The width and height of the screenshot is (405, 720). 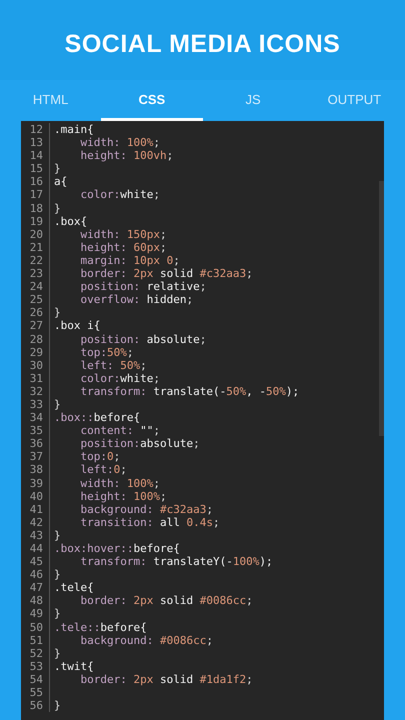 What do you see at coordinates (202, 43) in the screenshot?
I see `page-title: SOCIAL MEDIA ICONS` at bounding box center [202, 43].